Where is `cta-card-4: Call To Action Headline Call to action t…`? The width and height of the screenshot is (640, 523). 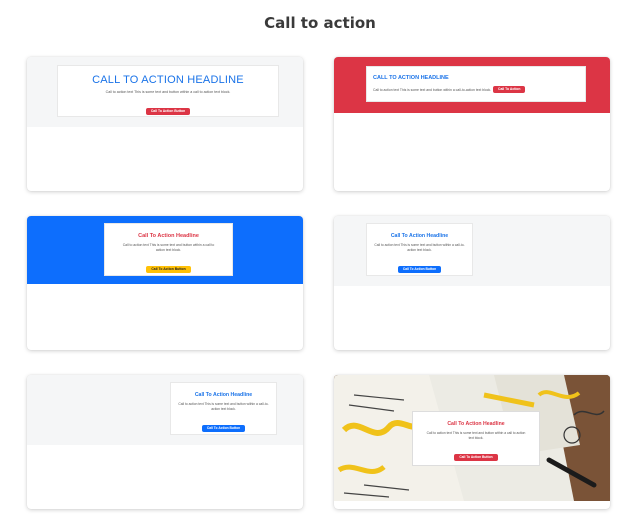 cta-card-4: Call To Action Headline Call to action t… is located at coordinates (472, 283).